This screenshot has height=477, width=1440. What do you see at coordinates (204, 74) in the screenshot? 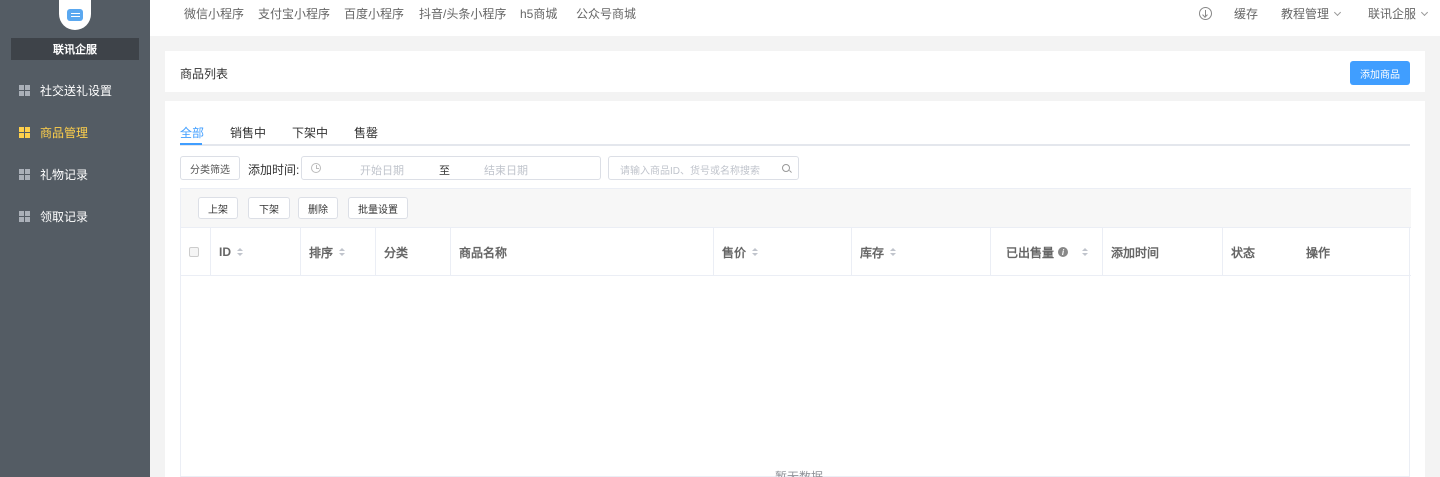
I see `page-title: 商品列表` at bounding box center [204, 74].